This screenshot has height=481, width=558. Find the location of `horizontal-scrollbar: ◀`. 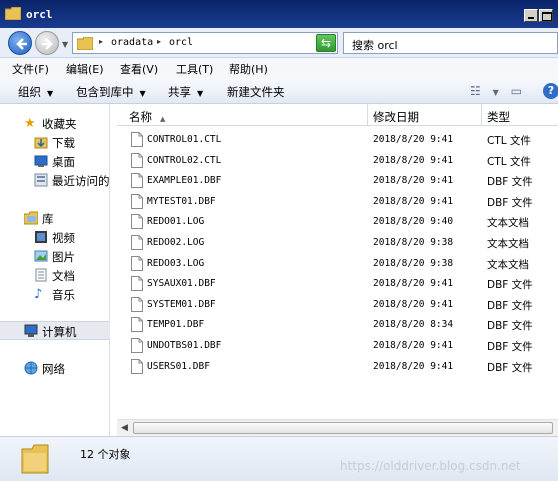

horizontal-scrollbar: ◀ is located at coordinates (337, 427).